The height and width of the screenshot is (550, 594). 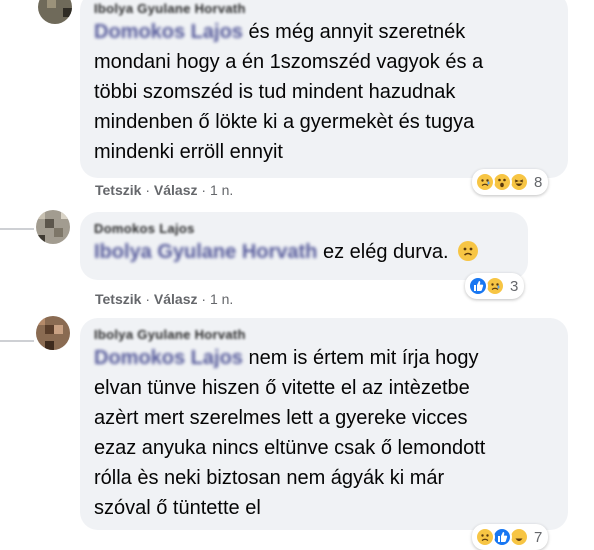 What do you see at coordinates (502, 182) in the screenshot?
I see `wow-icon` at bounding box center [502, 182].